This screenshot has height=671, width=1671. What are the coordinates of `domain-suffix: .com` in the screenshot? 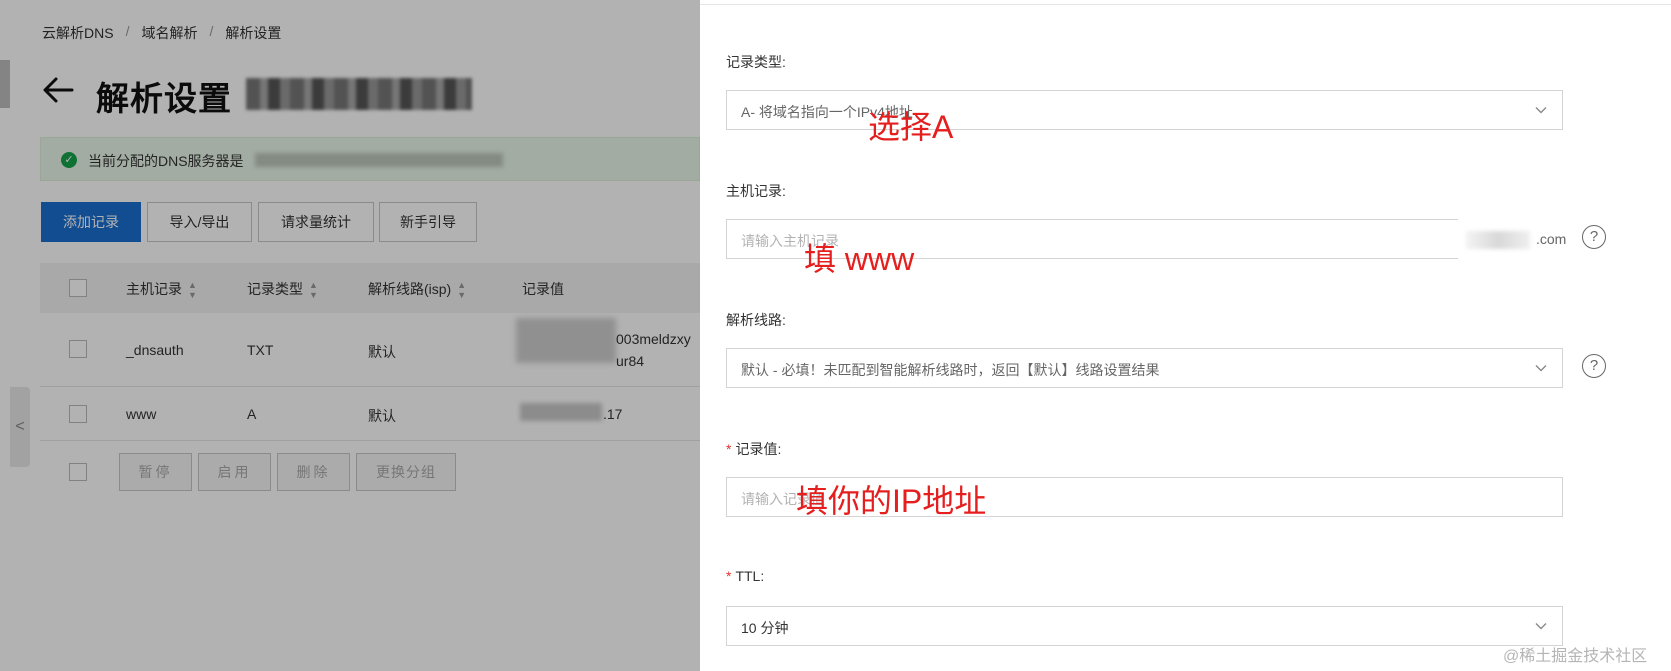 It's located at (1523, 239).